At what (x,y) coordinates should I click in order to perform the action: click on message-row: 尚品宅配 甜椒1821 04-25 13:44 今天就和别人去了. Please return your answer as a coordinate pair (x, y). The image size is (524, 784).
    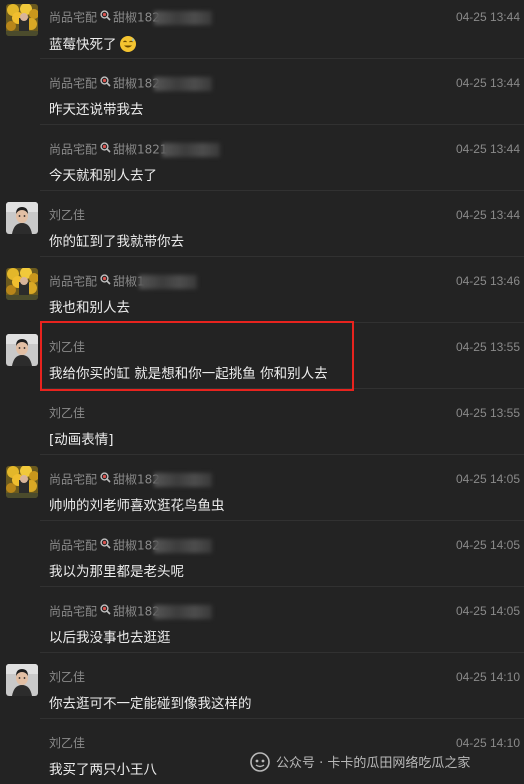
    Looking at the image, I should click on (262, 157).